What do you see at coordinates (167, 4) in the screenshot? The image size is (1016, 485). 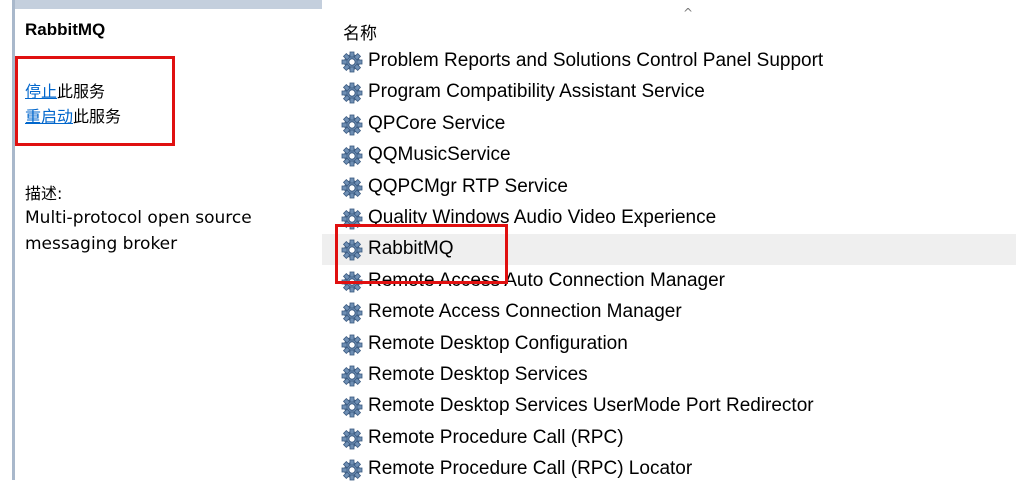 I see `details-tab-strip` at bounding box center [167, 4].